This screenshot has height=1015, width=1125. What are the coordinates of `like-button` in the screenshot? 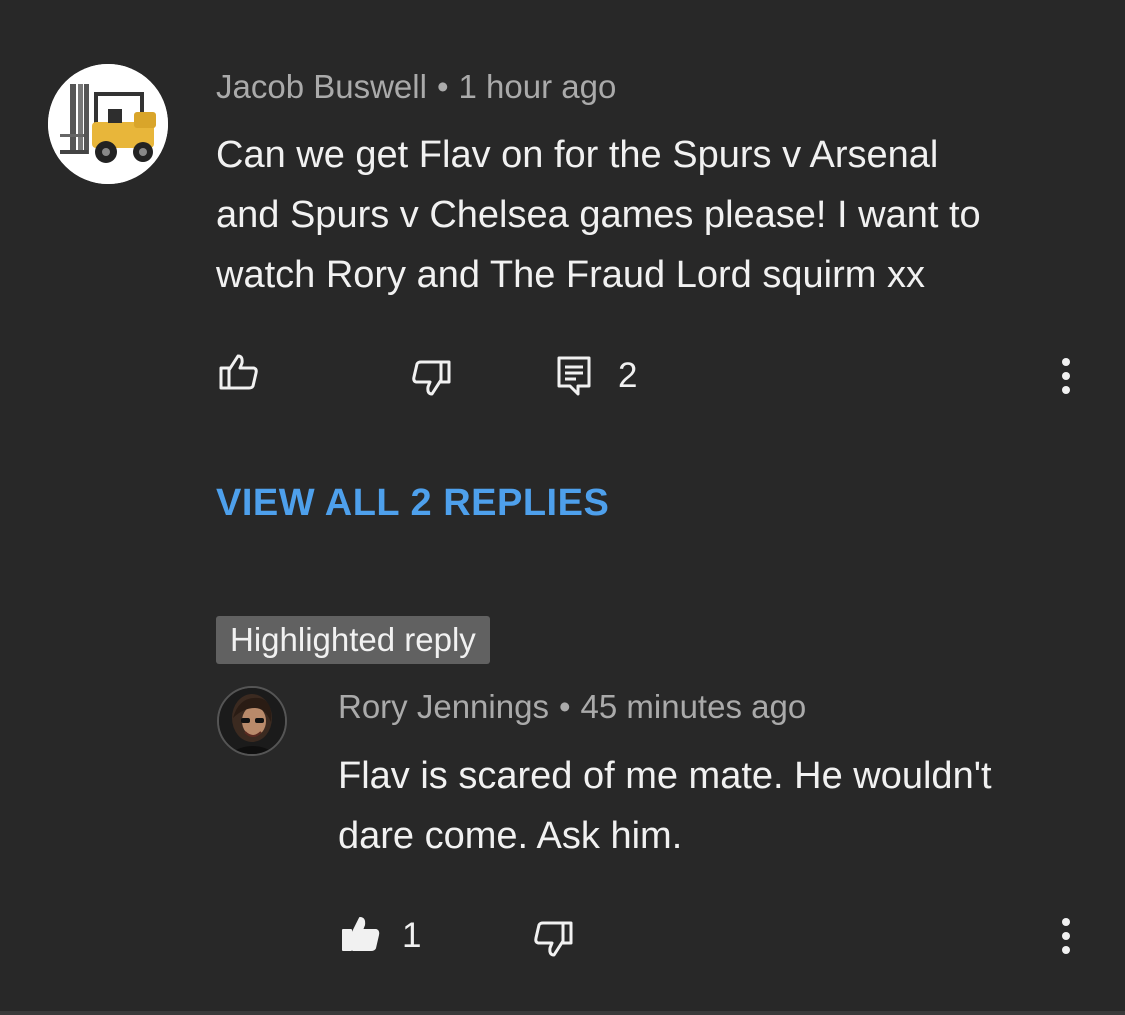 It's located at (239, 372).